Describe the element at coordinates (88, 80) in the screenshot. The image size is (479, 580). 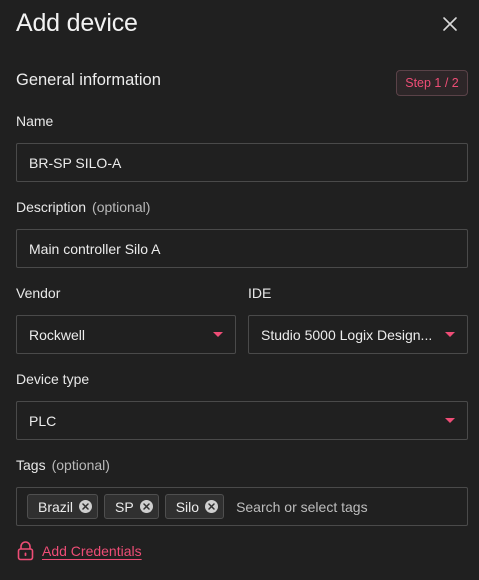
I see `section-title: General information` at that location.